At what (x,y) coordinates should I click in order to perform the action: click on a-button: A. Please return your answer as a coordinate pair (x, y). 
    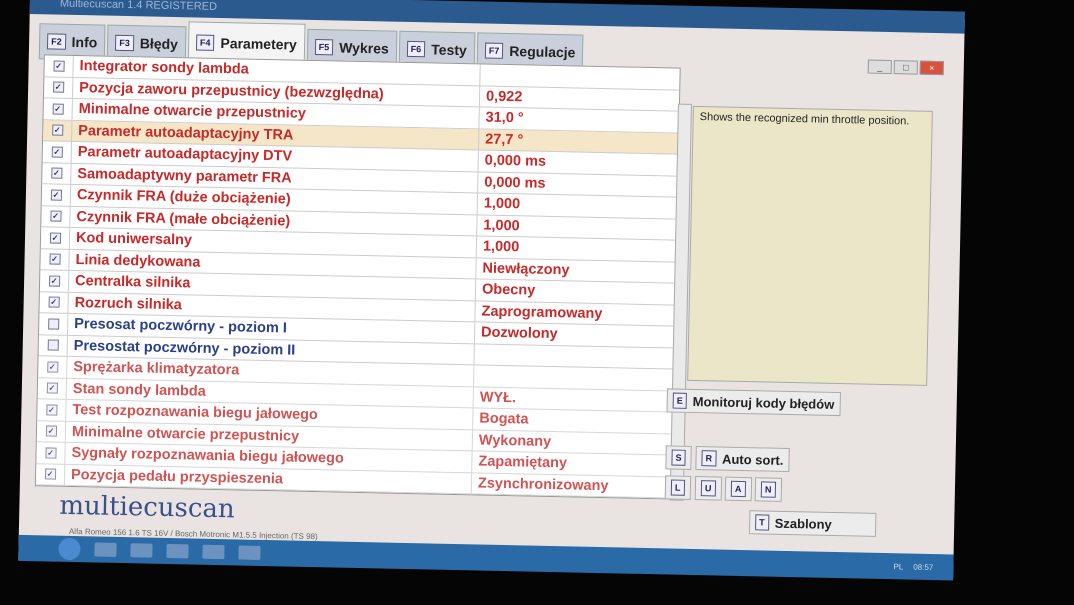
    Looking at the image, I should click on (738, 489).